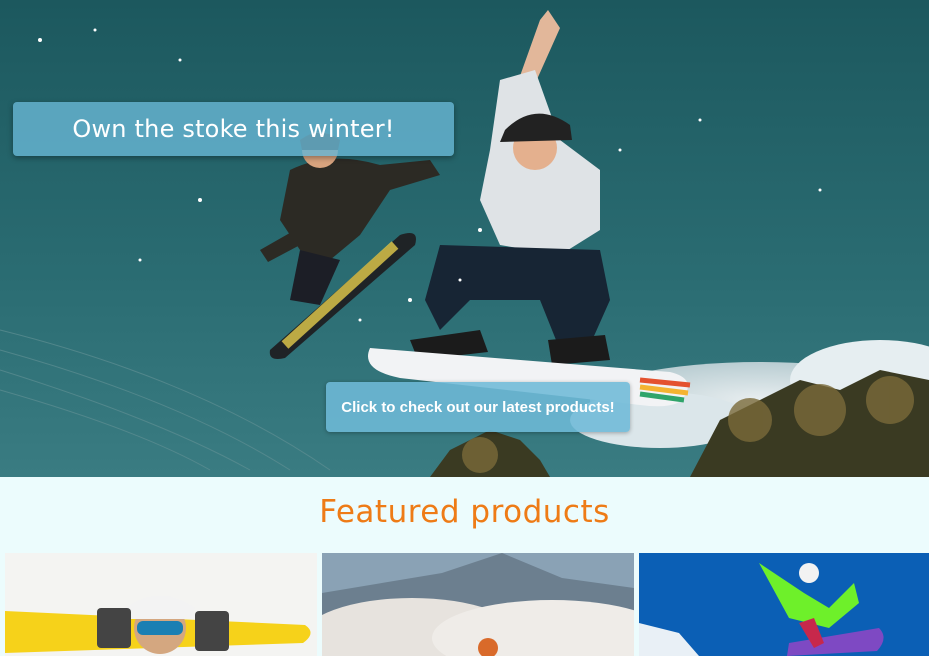 The image size is (929, 656). I want to click on cta-button-label: Click to check out our latest products!, so click(478, 407).